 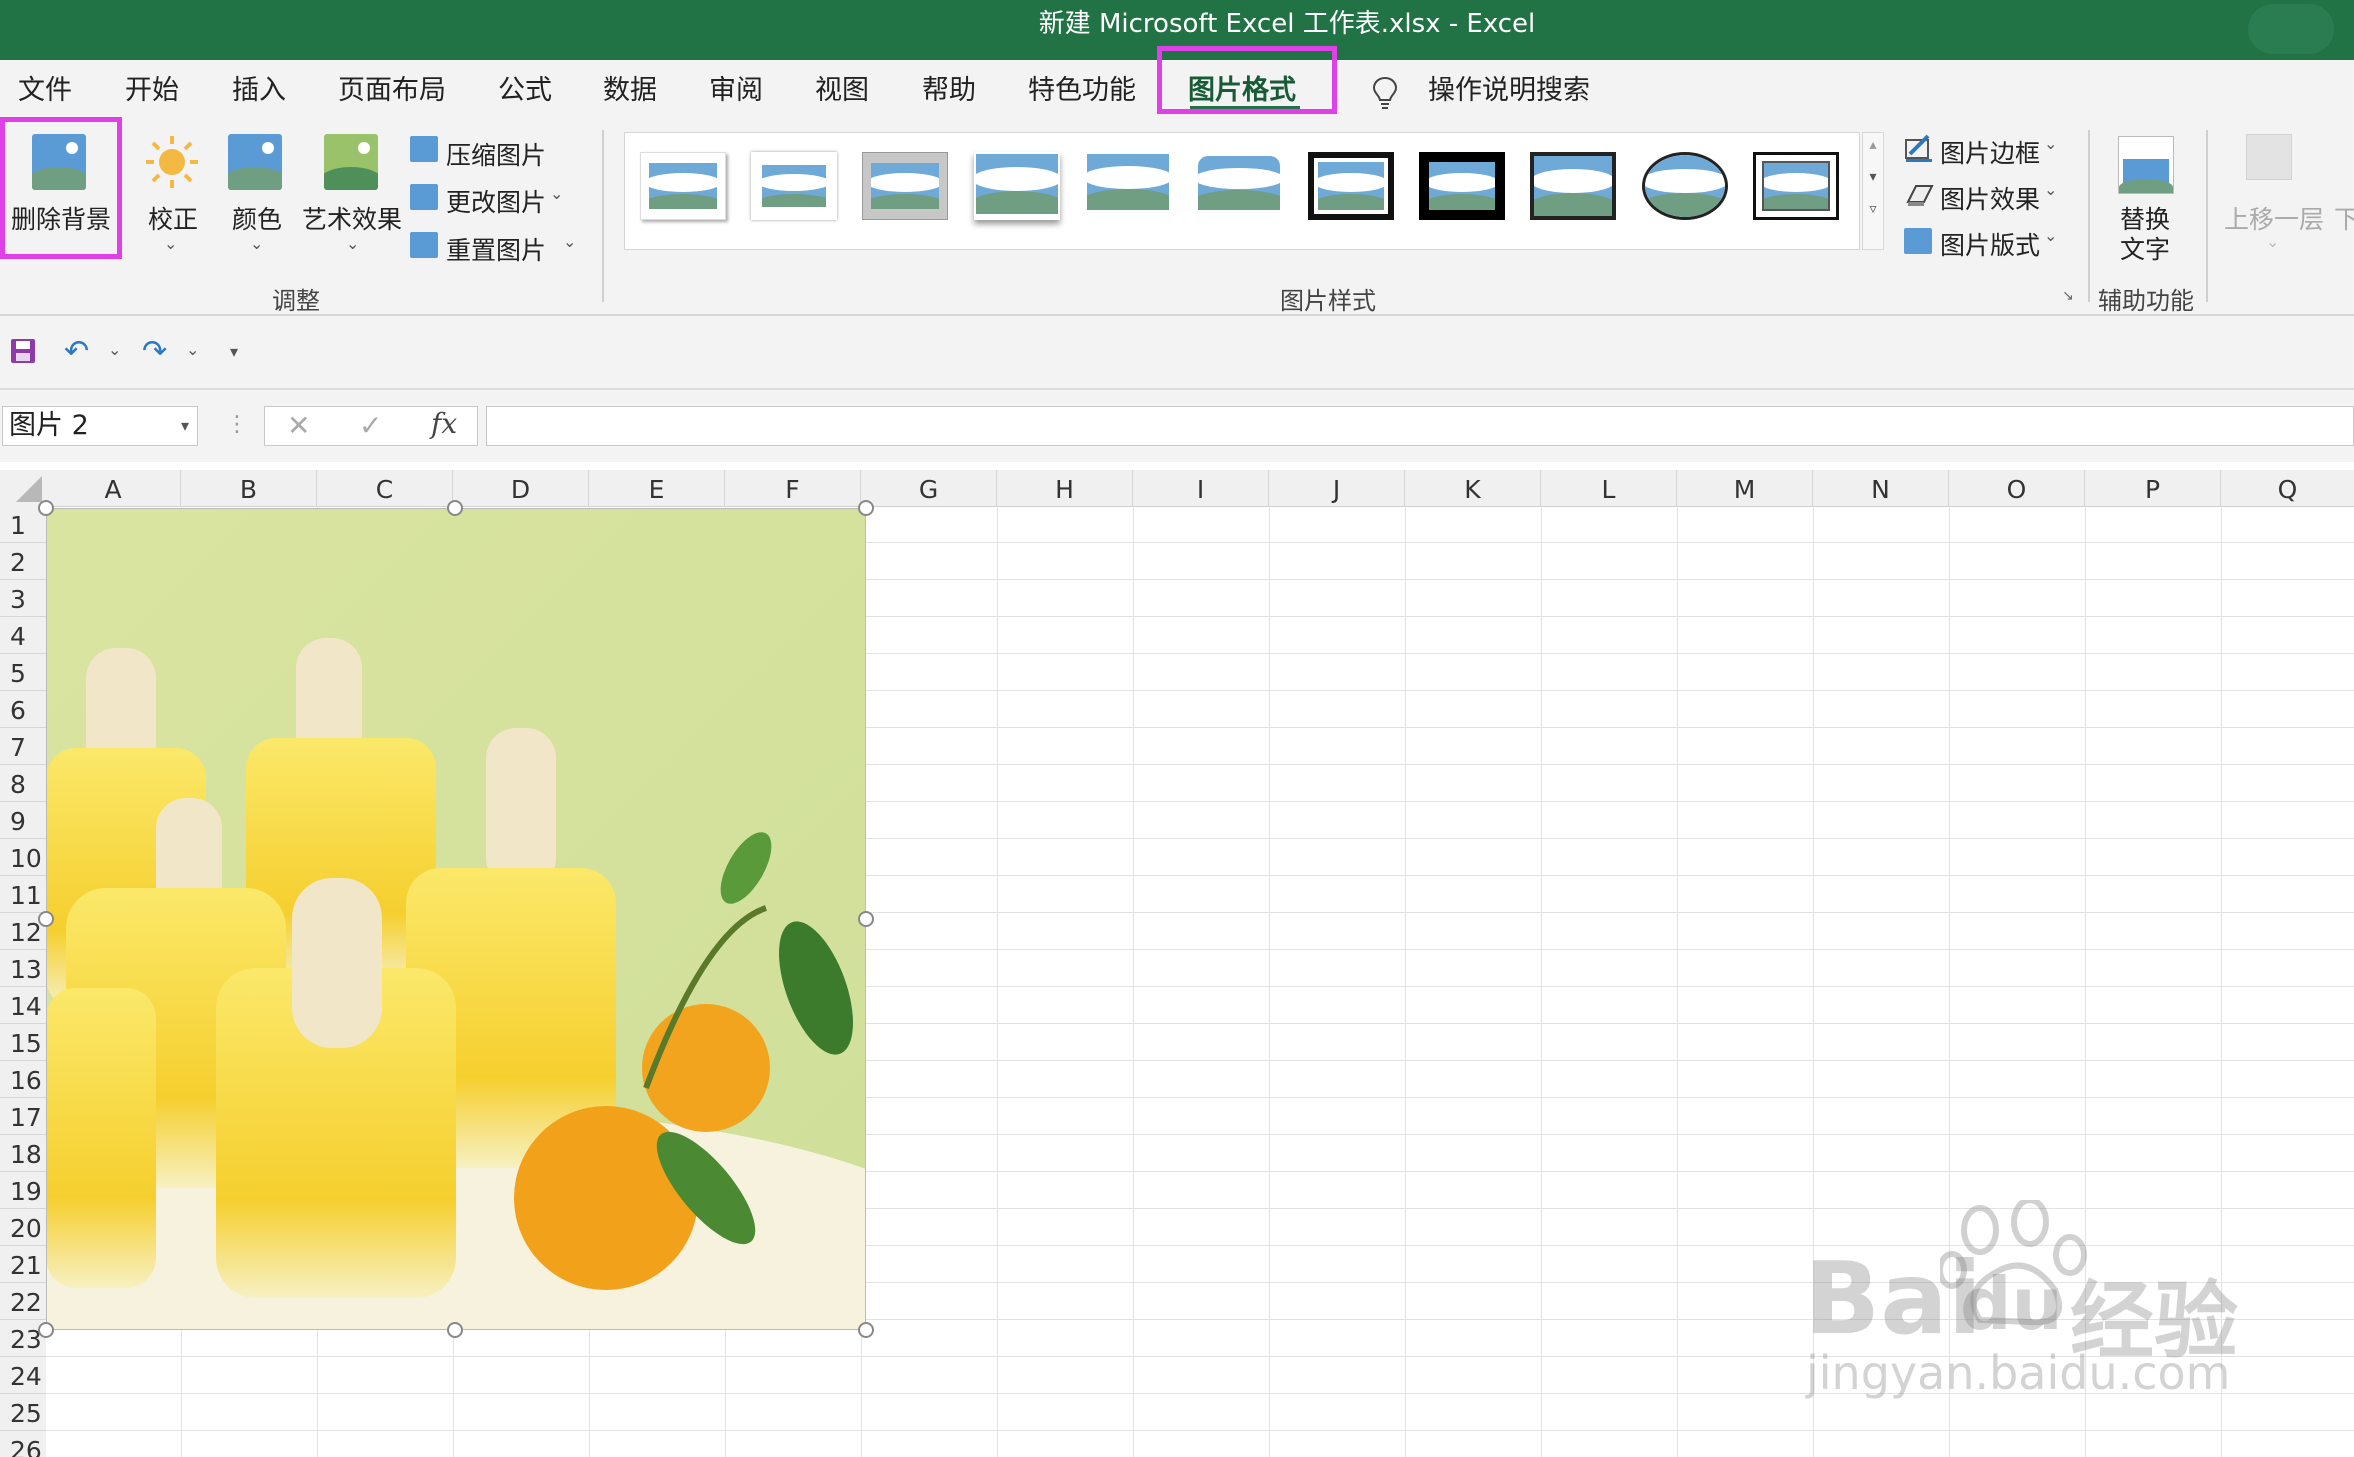 I want to click on row-header-10: 10, so click(x=23, y=857).